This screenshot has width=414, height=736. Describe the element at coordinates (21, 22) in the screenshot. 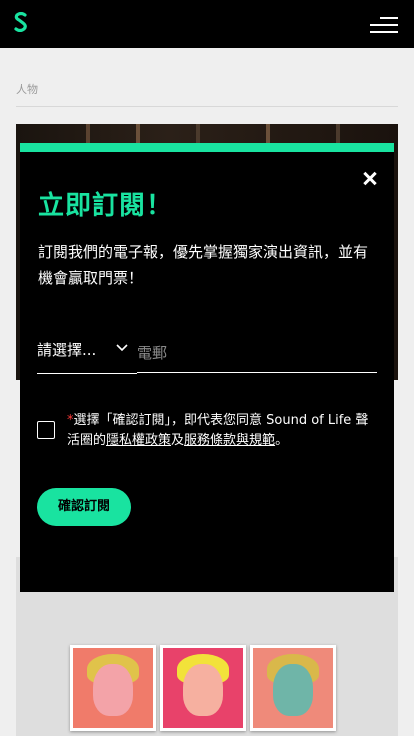

I see `s-logo-icon` at that location.